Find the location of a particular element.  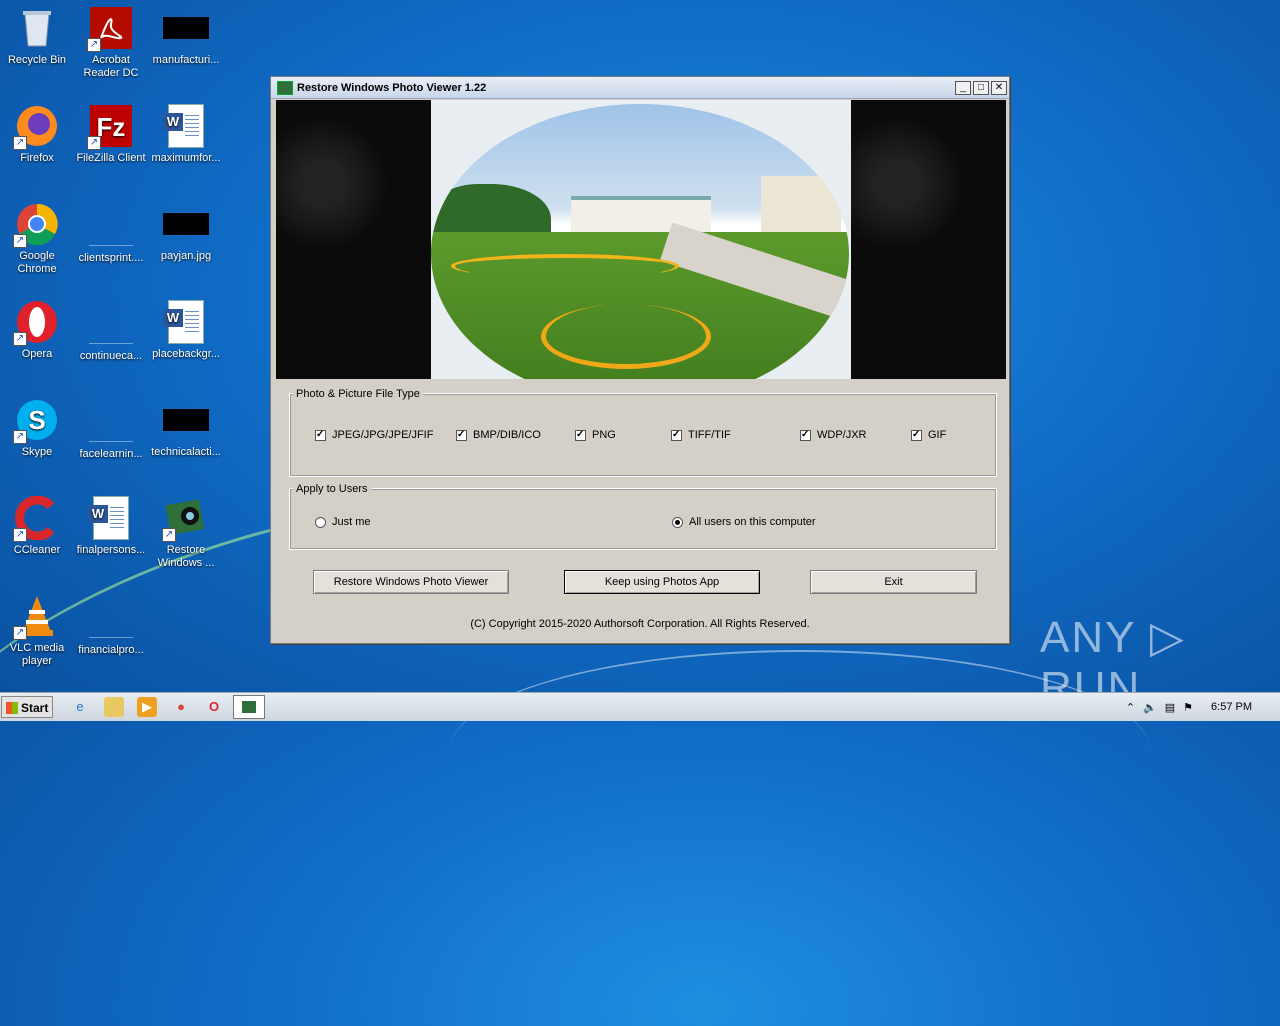

desktop-icon-label: FileZilla Client is located at coordinates (111, 158).